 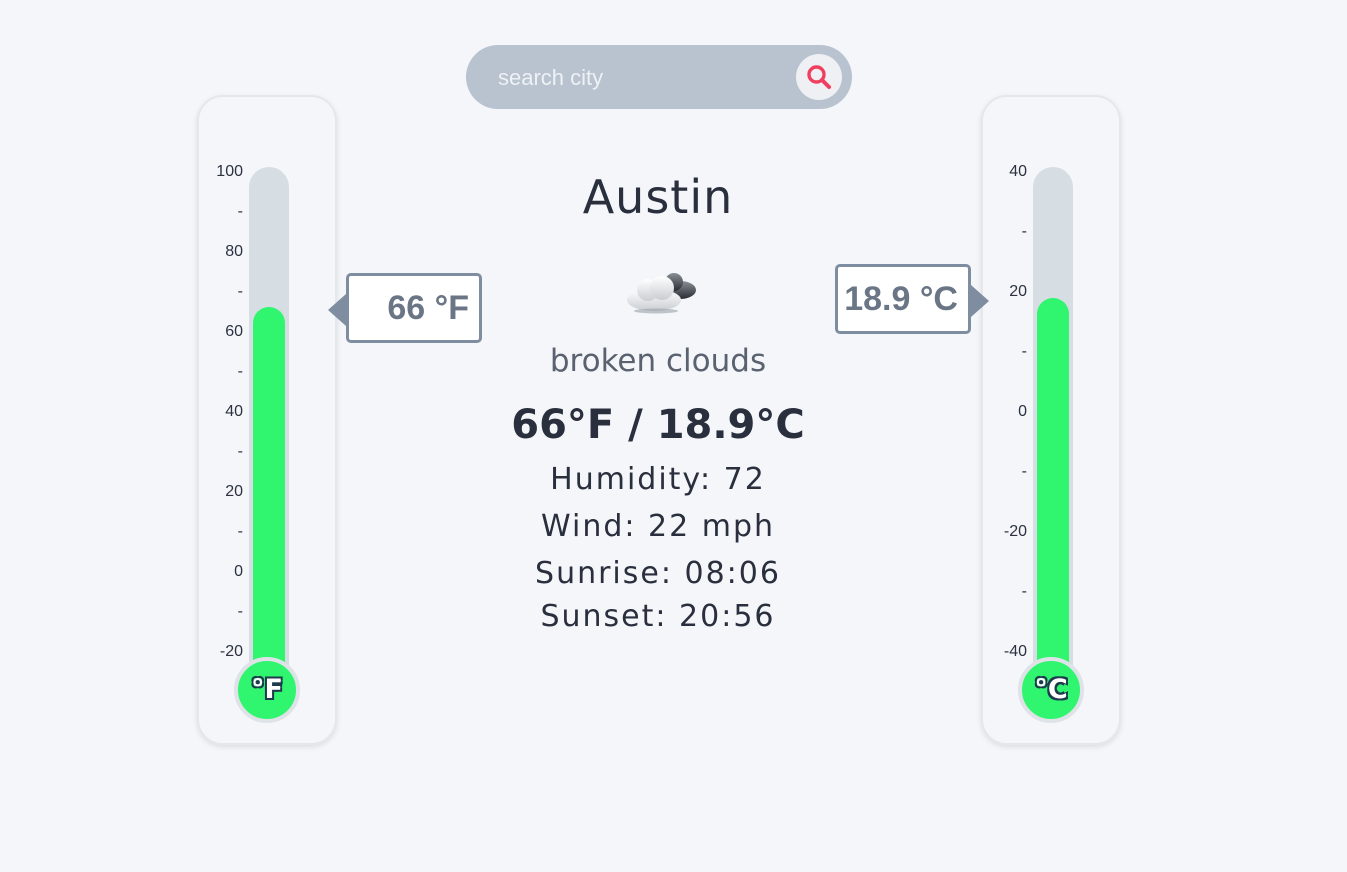 I want to click on scale-tick-label: 80, so click(x=234, y=251).